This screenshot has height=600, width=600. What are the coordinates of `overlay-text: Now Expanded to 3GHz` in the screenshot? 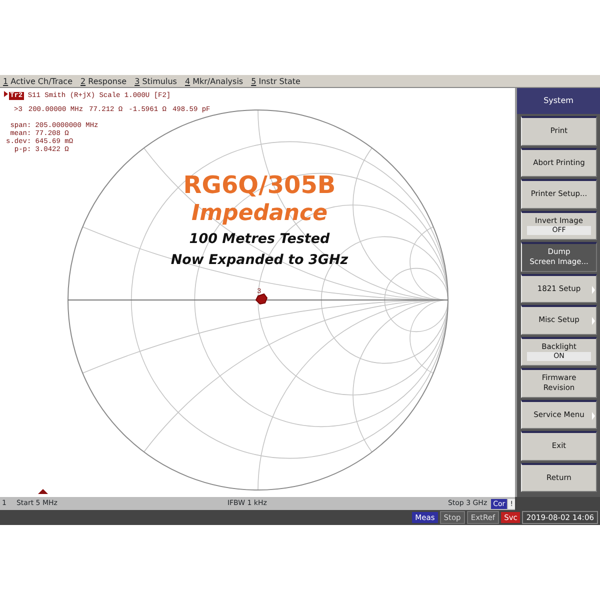 It's located at (259, 260).